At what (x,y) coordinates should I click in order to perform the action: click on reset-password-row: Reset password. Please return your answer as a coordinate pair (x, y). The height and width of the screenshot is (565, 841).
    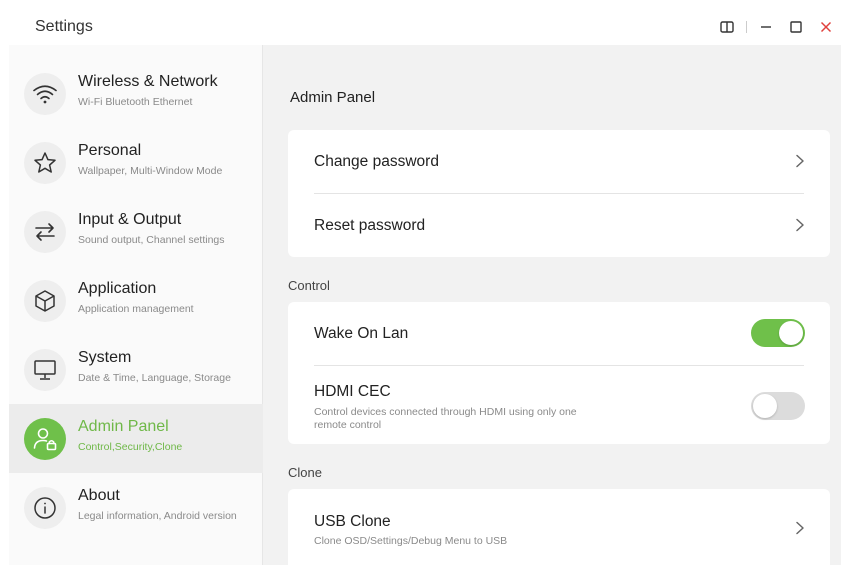
    Looking at the image, I should click on (559, 225).